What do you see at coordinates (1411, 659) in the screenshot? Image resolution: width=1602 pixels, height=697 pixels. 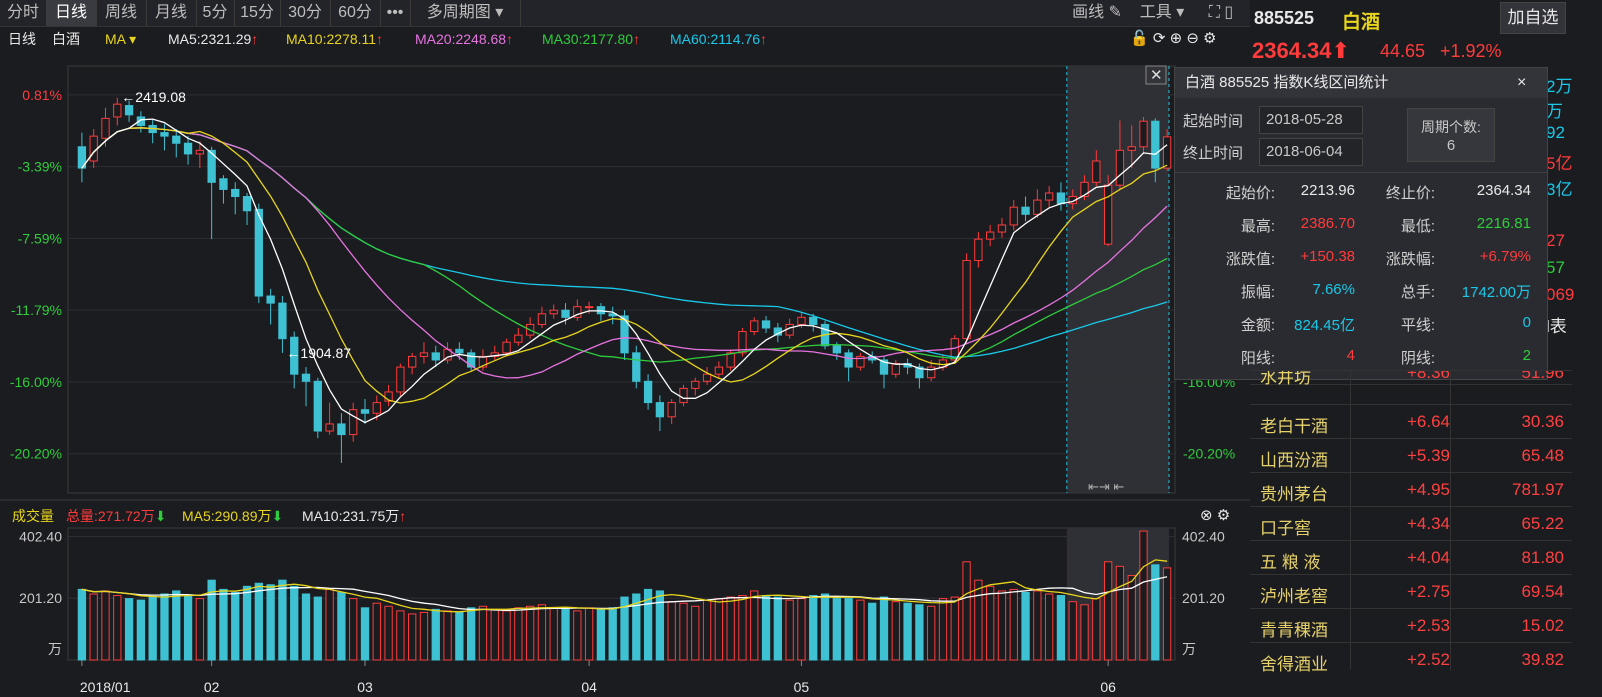 I see `list-item: 舍得酒业 +2.52 39.82` at bounding box center [1411, 659].